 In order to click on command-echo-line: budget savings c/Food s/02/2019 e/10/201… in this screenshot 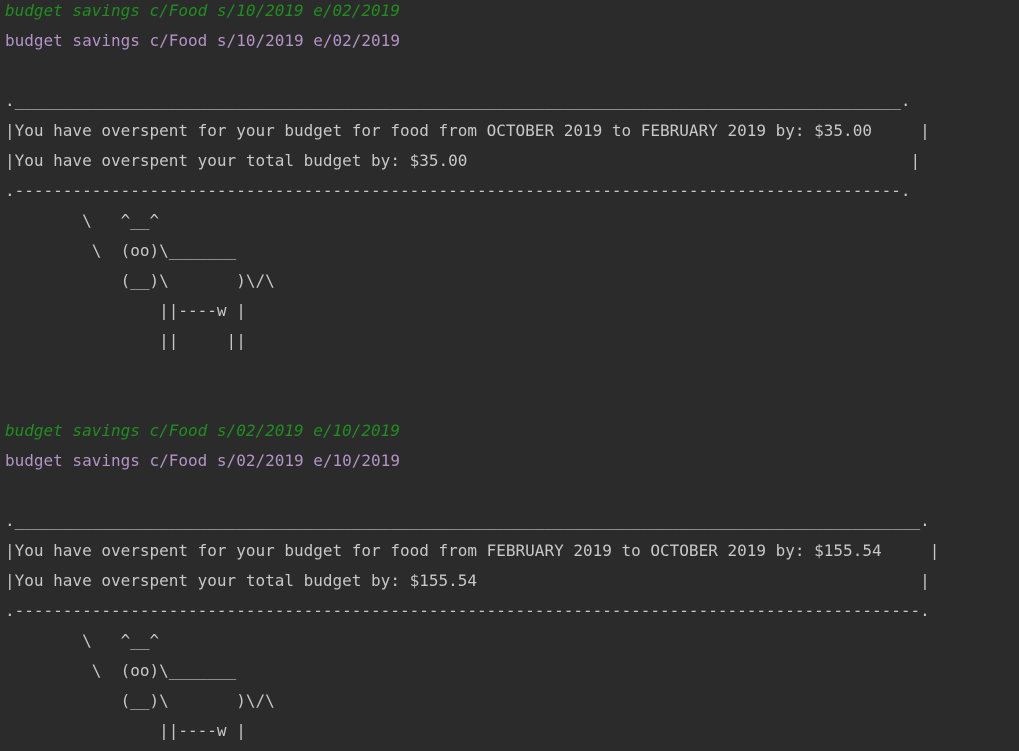, I will do `click(202, 460)`.